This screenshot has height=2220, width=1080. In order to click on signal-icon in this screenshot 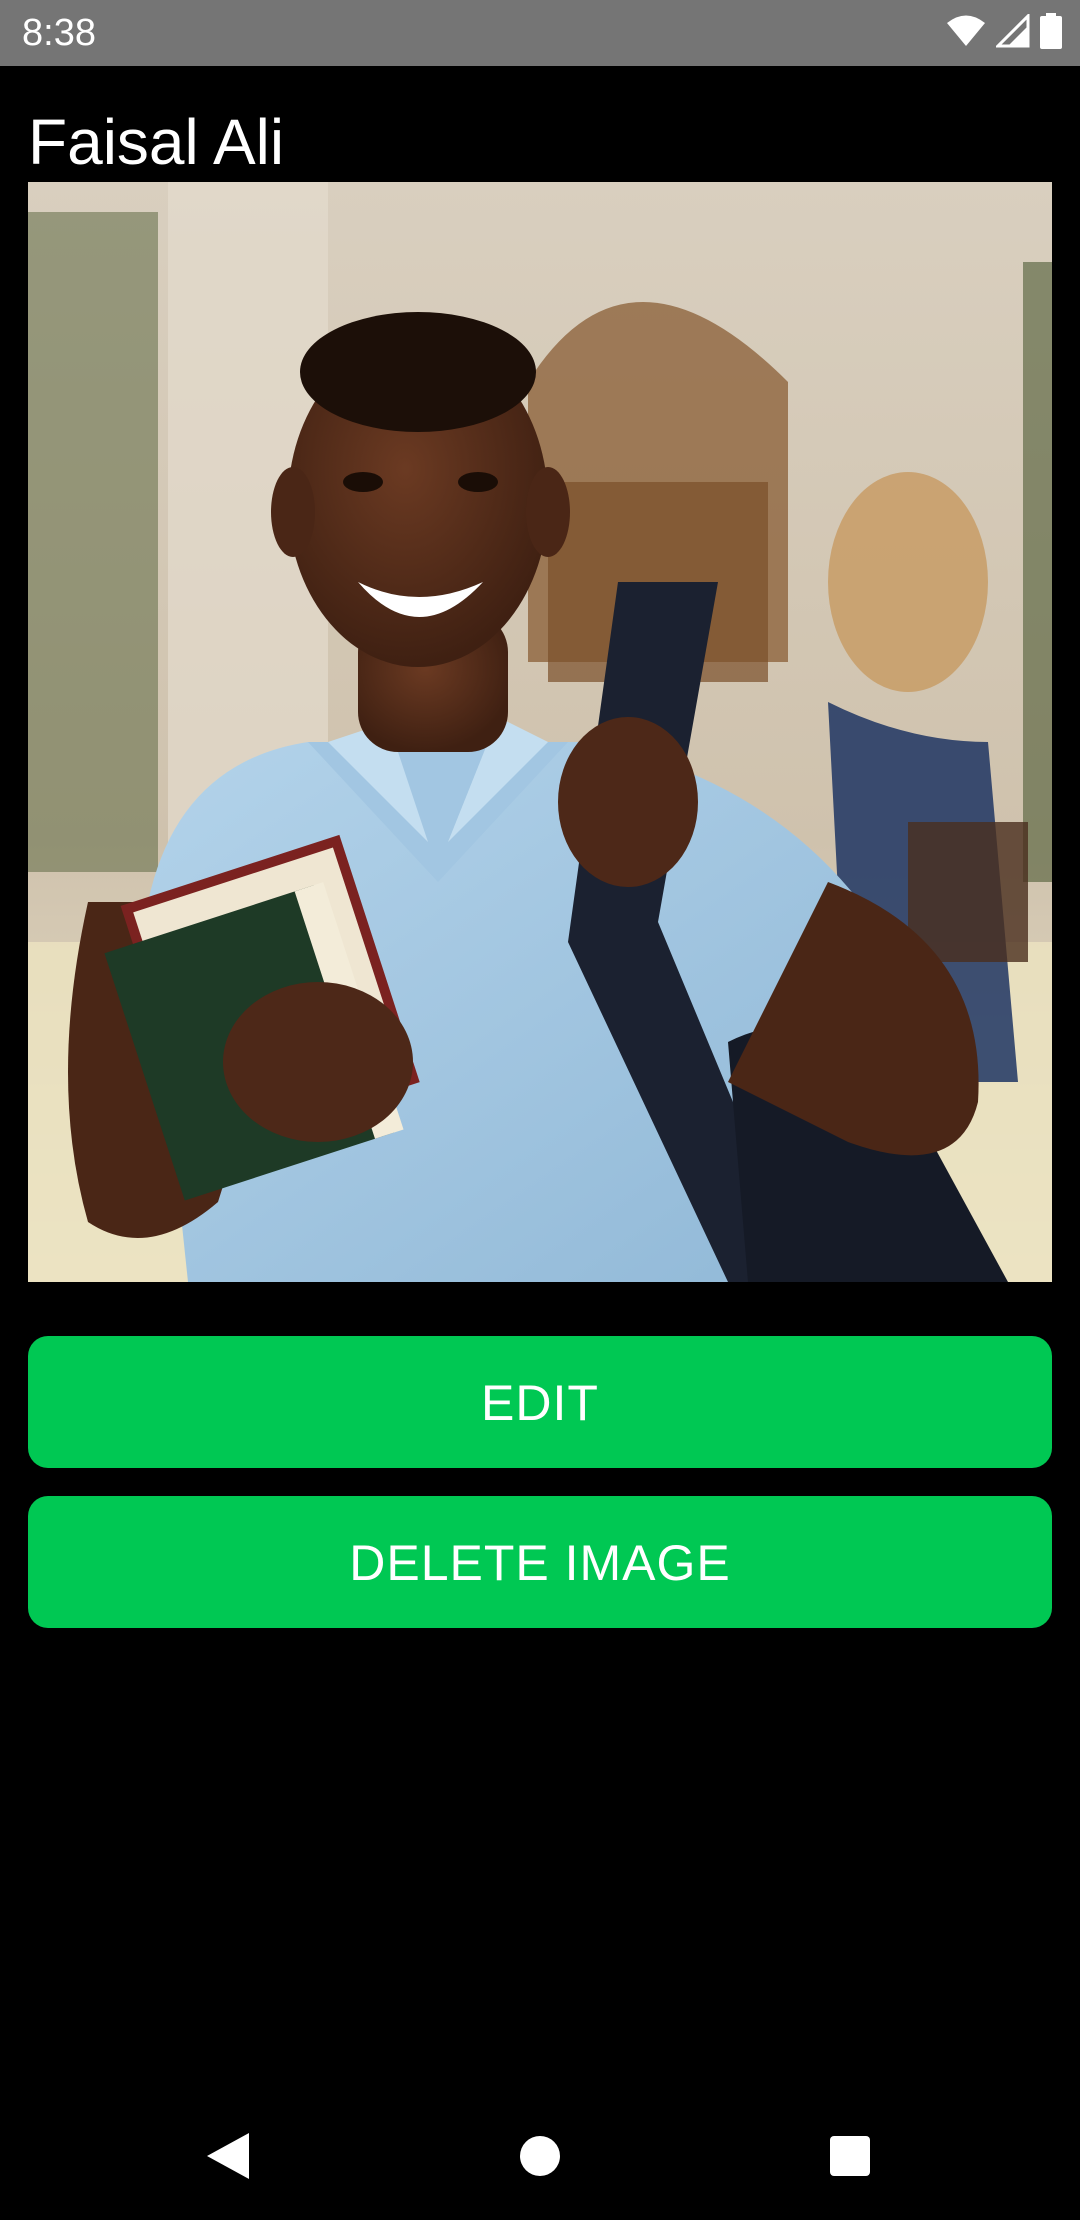, I will do `click(1012, 32)`.